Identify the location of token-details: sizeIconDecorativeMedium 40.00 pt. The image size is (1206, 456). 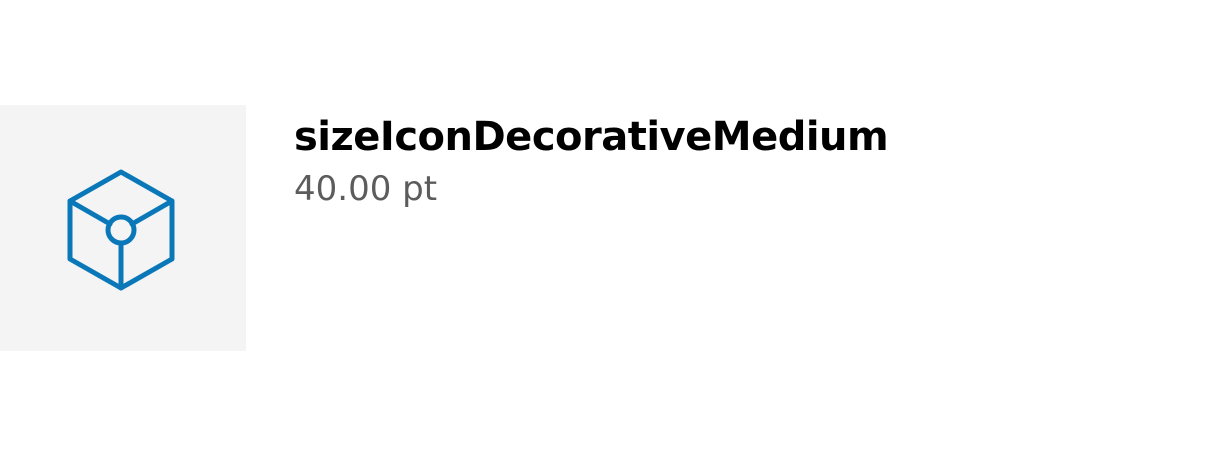
(591, 162).